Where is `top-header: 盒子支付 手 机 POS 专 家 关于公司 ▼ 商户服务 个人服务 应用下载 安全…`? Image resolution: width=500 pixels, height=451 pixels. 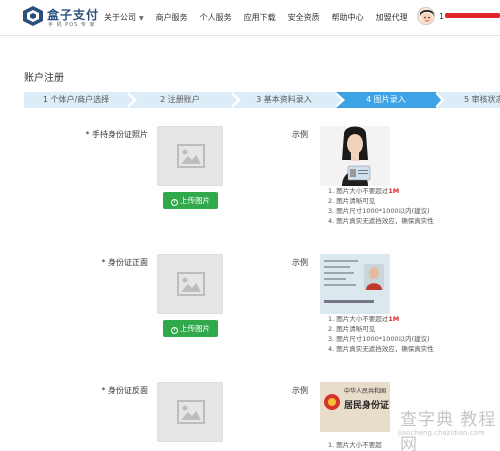 top-header: 盒子支付 手 机 POS 专 家 关于公司 ▼ 商户服务 个人服务 应用下载 安全… is located at coordinates (250, 18).